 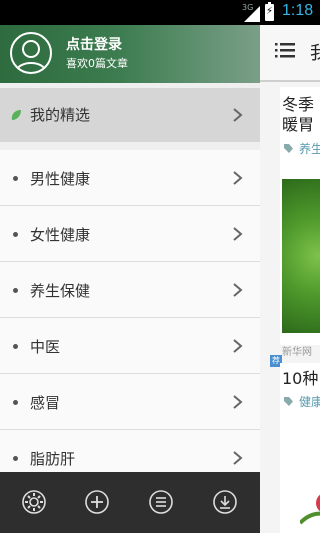 I want to click on menu-item-label: 中医, so click(x=45, y=347).